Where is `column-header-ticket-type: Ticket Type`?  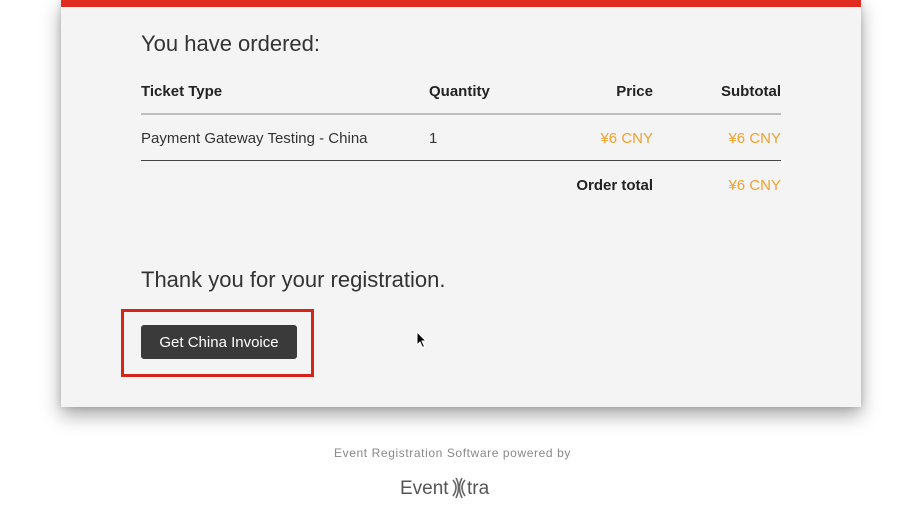 column-header-ticket-type: Ticket Type is located at coordinates (182, 91).